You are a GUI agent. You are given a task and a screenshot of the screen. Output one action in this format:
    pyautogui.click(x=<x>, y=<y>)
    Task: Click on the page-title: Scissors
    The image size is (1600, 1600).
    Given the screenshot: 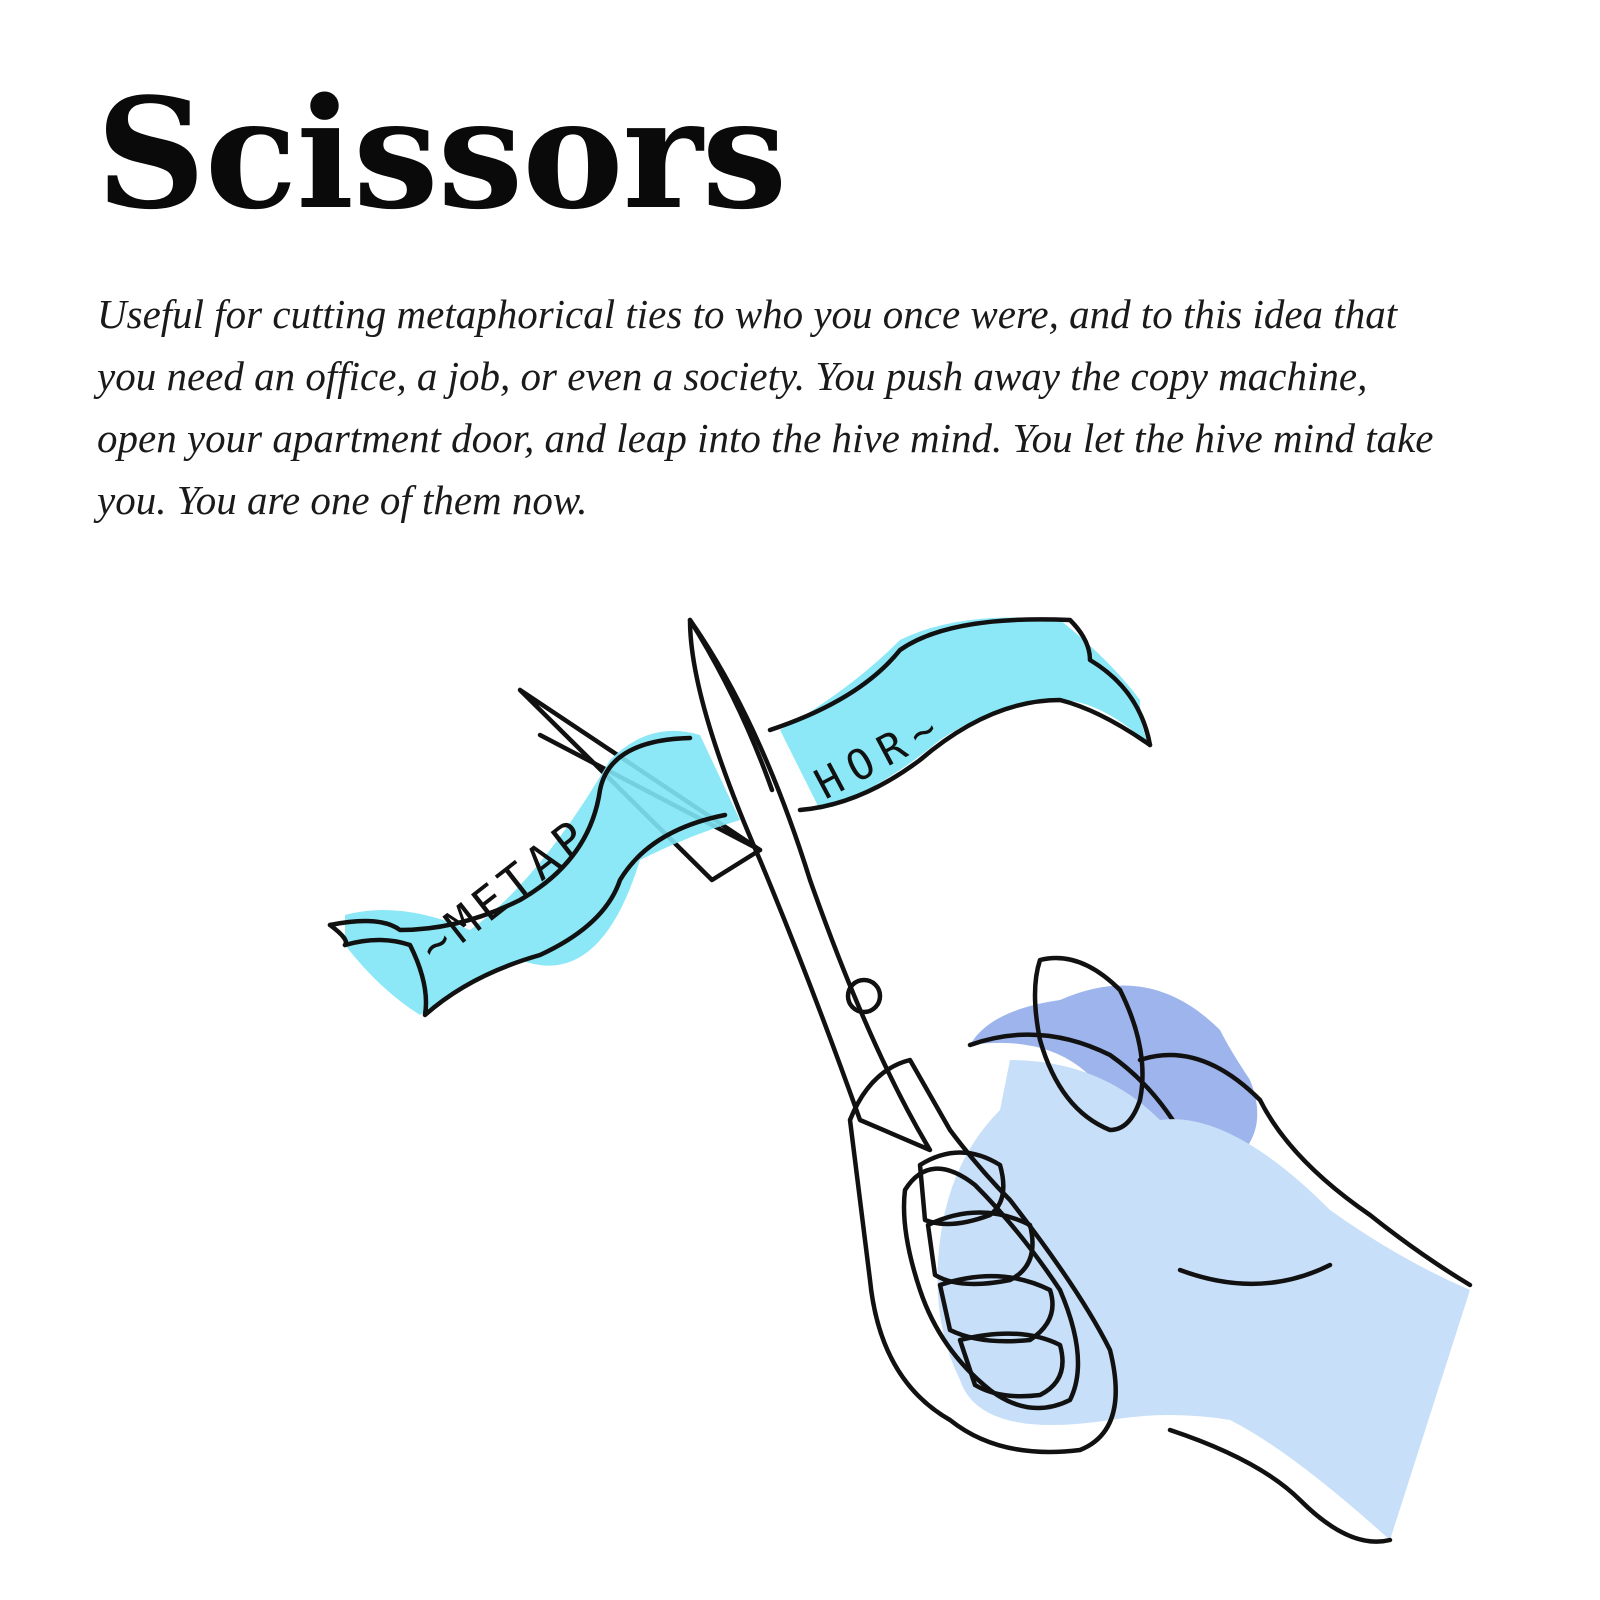 What is the action you would take?
    pyautogui.click(x=441, y=153)
    